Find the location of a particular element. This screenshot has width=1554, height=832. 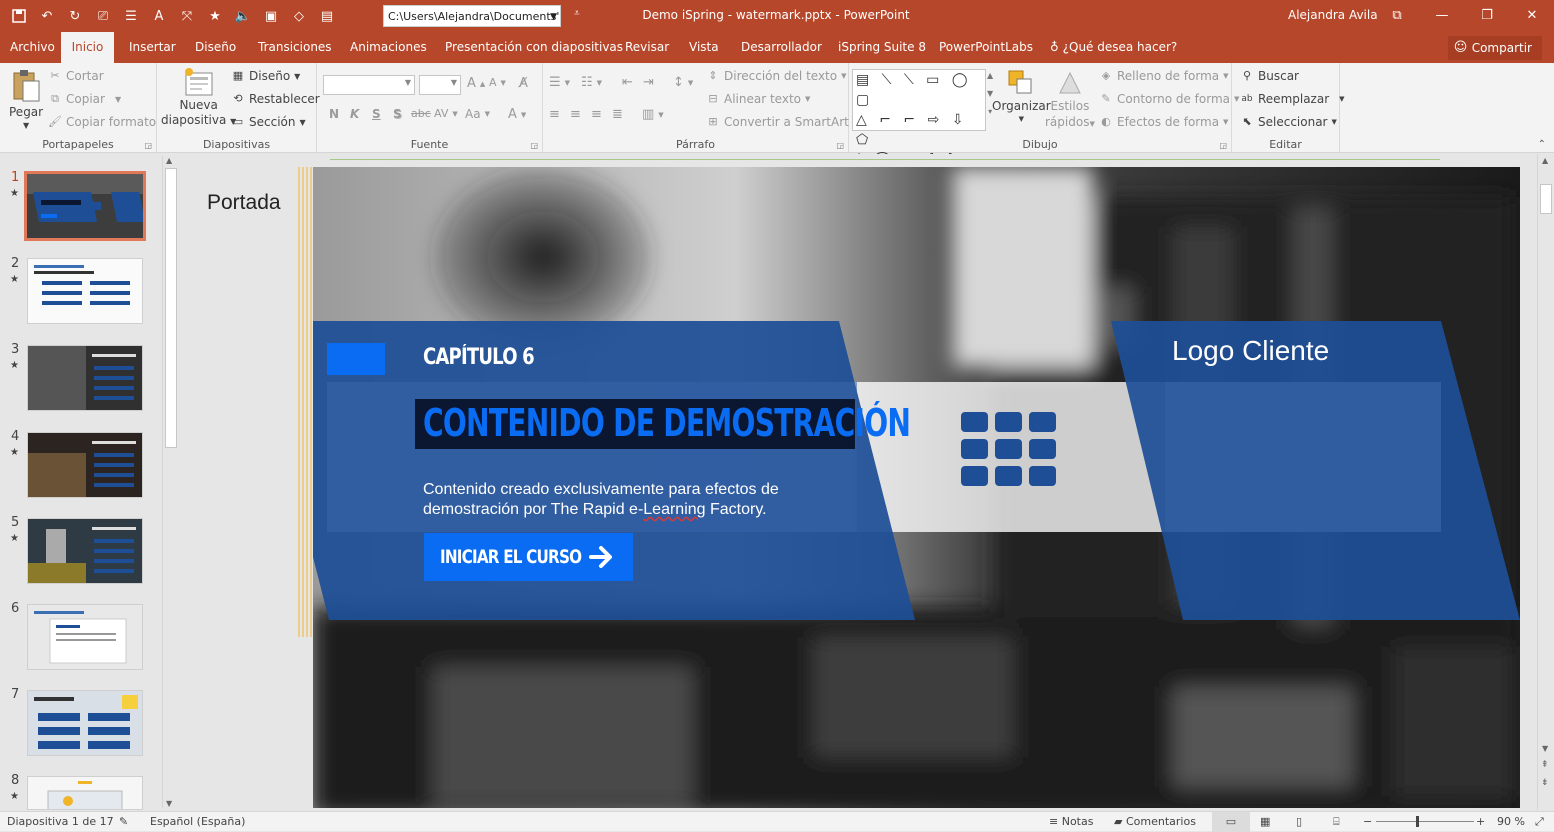

audio-icon: 🔈 is located at coordinates (243, 16).